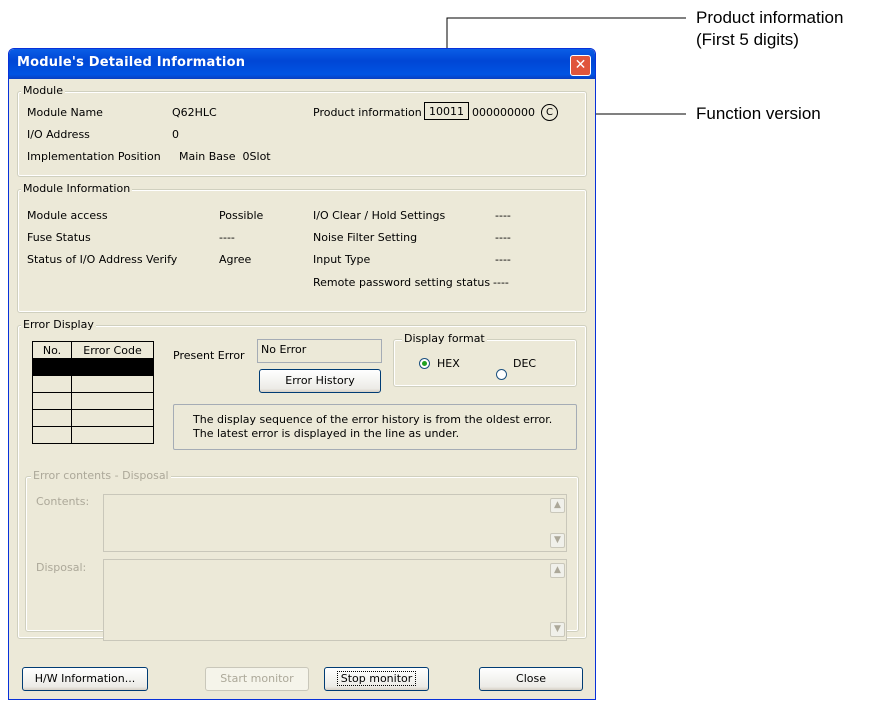 The image size is (887, 704). What do you see at coordinates (67, 215) in the screenshot?
I see `module-access-label: Module access` at bounding box center [67, 215].